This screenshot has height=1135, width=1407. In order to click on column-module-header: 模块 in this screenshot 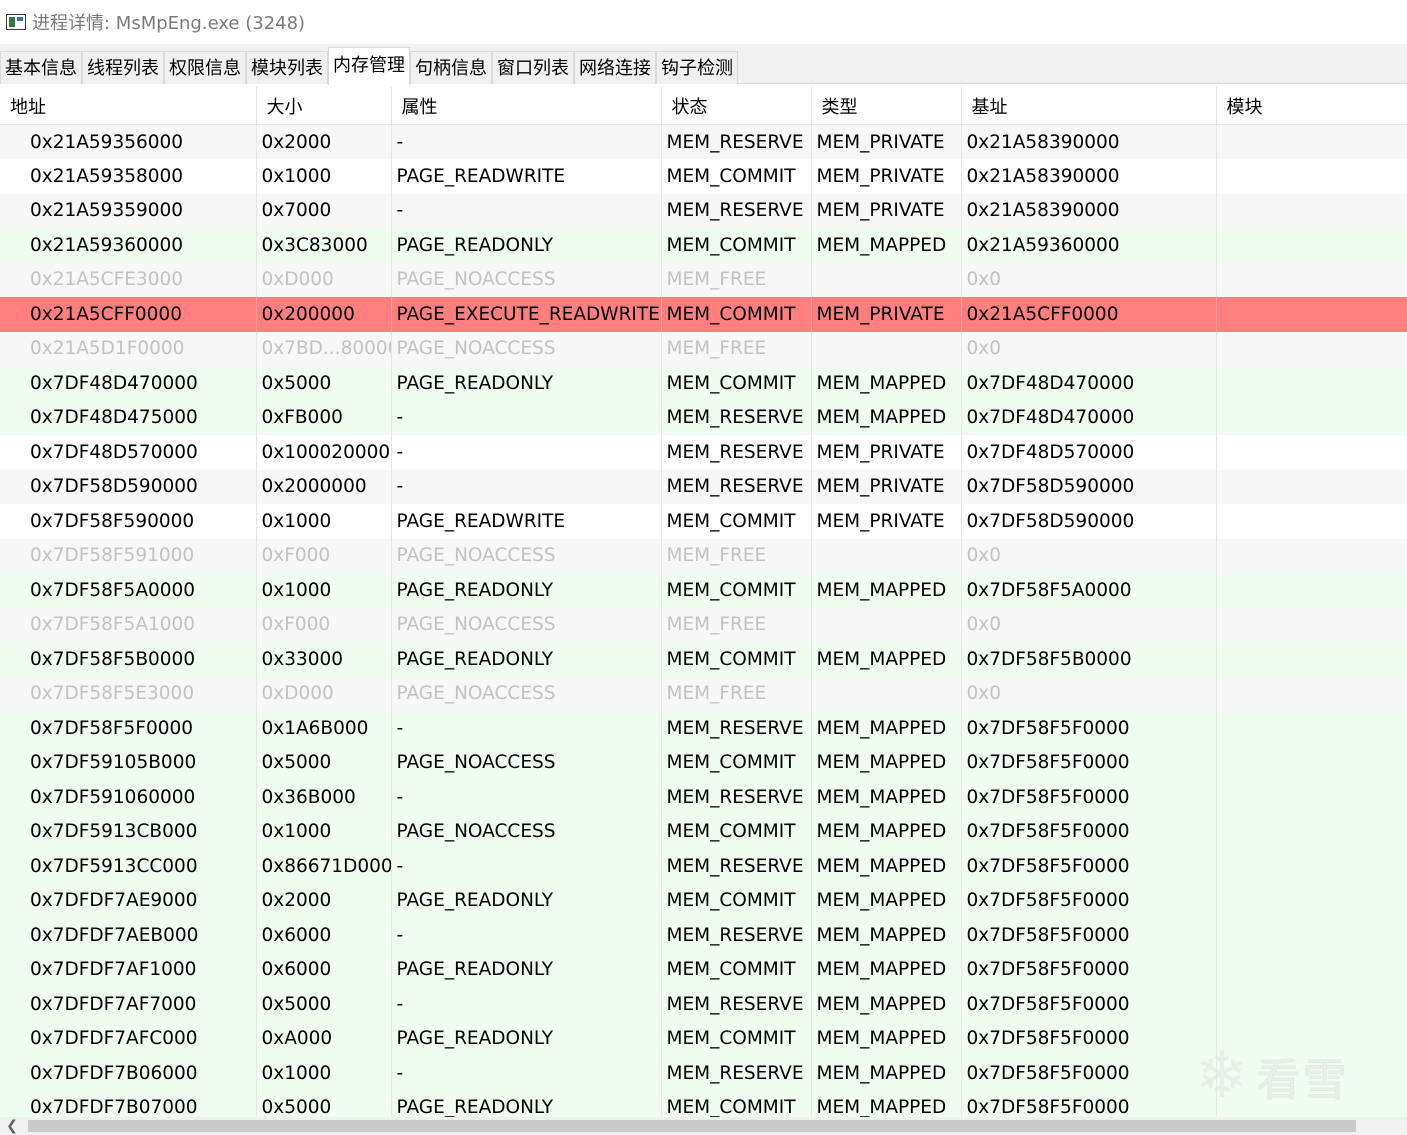, I will do `click(1311, 106)`.